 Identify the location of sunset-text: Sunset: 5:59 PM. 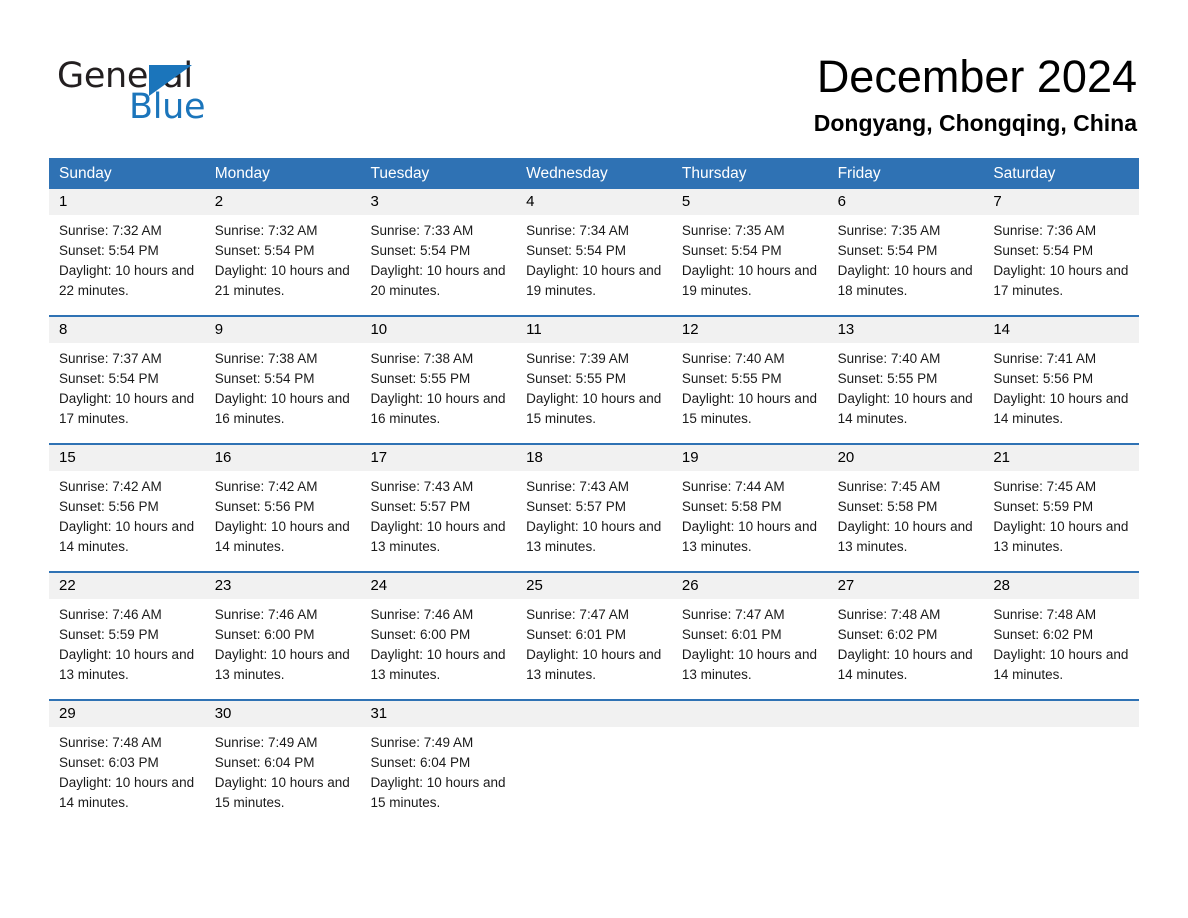
(1043, 506).